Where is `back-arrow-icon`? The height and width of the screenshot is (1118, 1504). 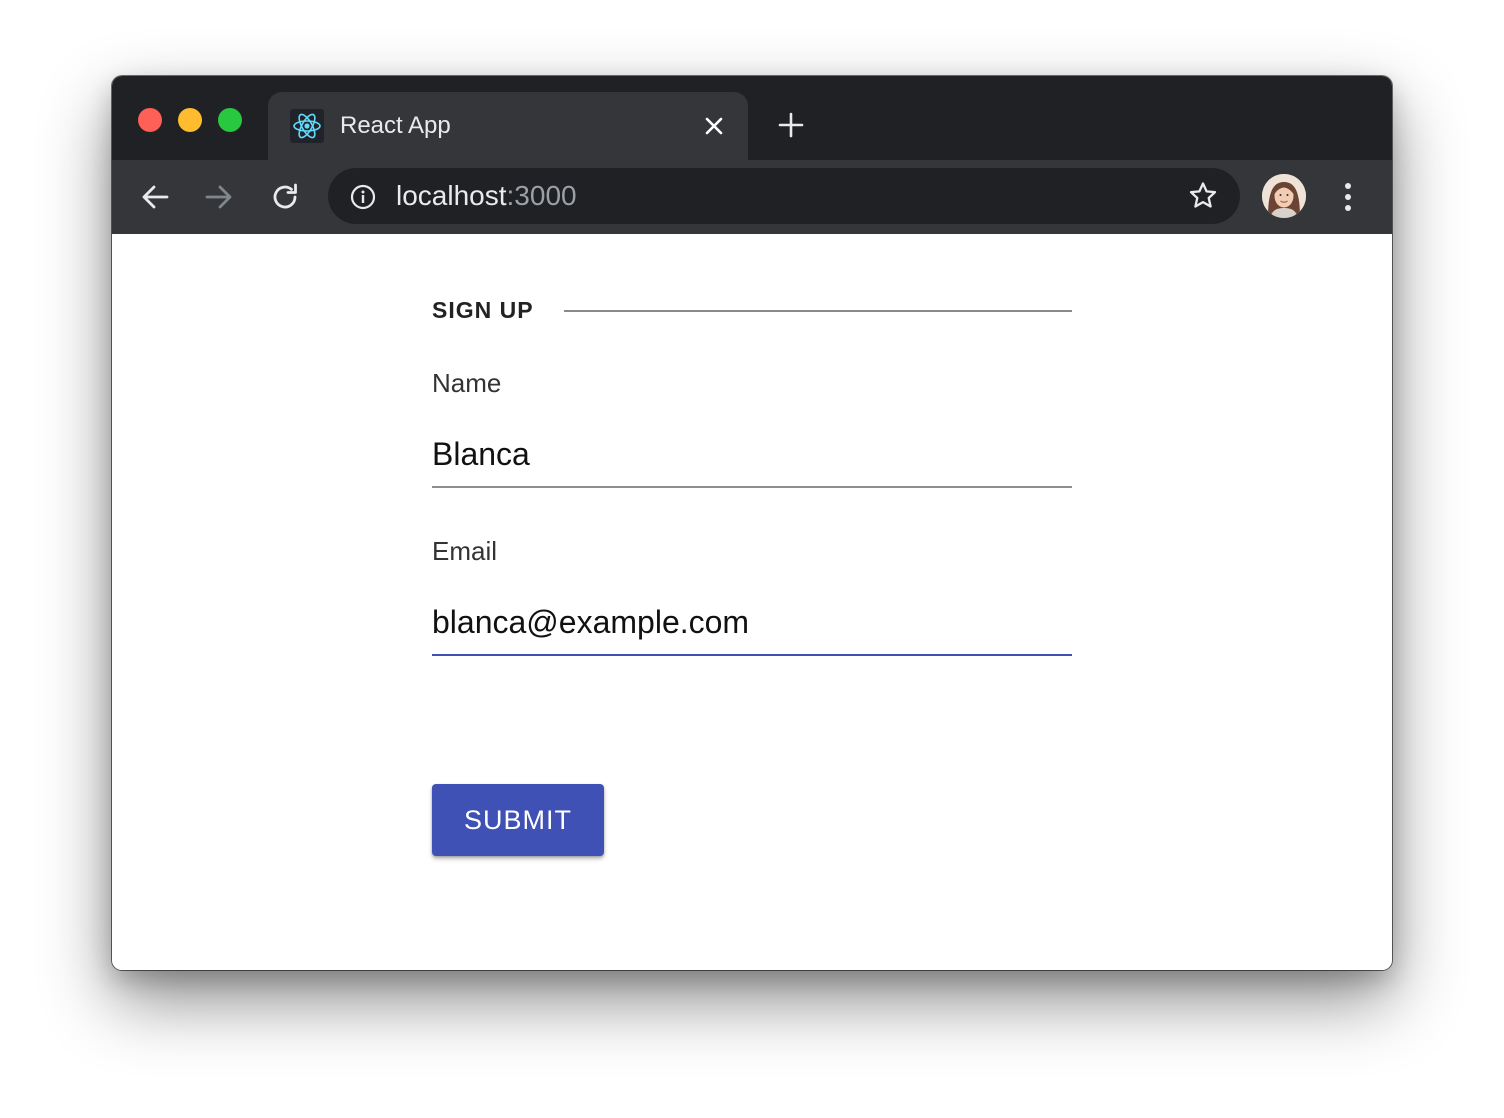 back-arrow-icon is located at coordinates (155, 197).